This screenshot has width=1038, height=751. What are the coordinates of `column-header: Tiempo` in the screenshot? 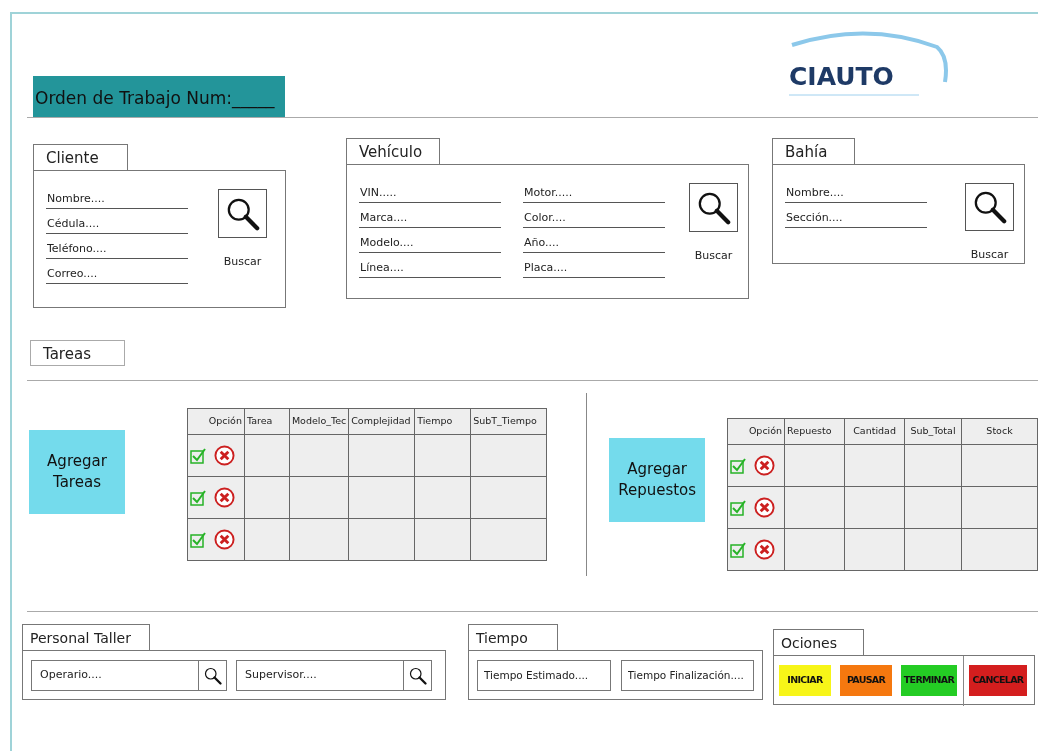 It's located at (442, 421).